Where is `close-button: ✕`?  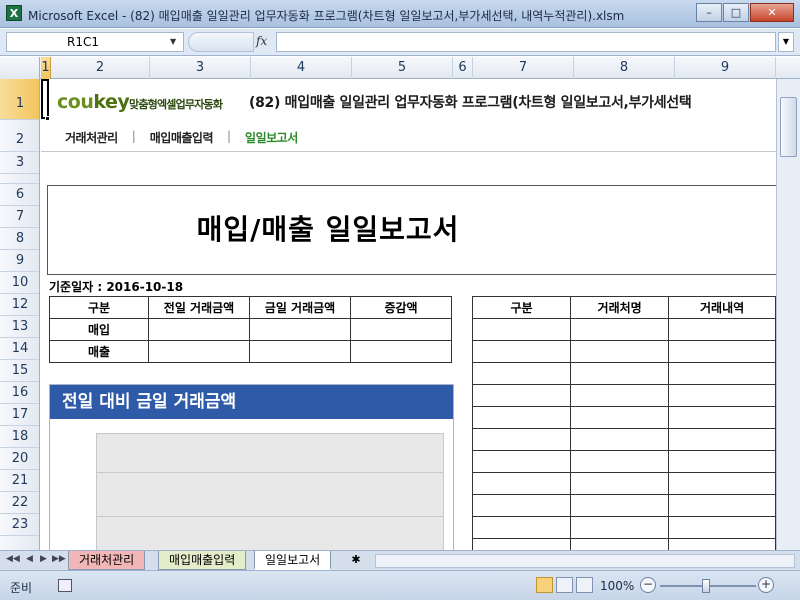 close-button: ✕ is located at coordinates (772, 12).